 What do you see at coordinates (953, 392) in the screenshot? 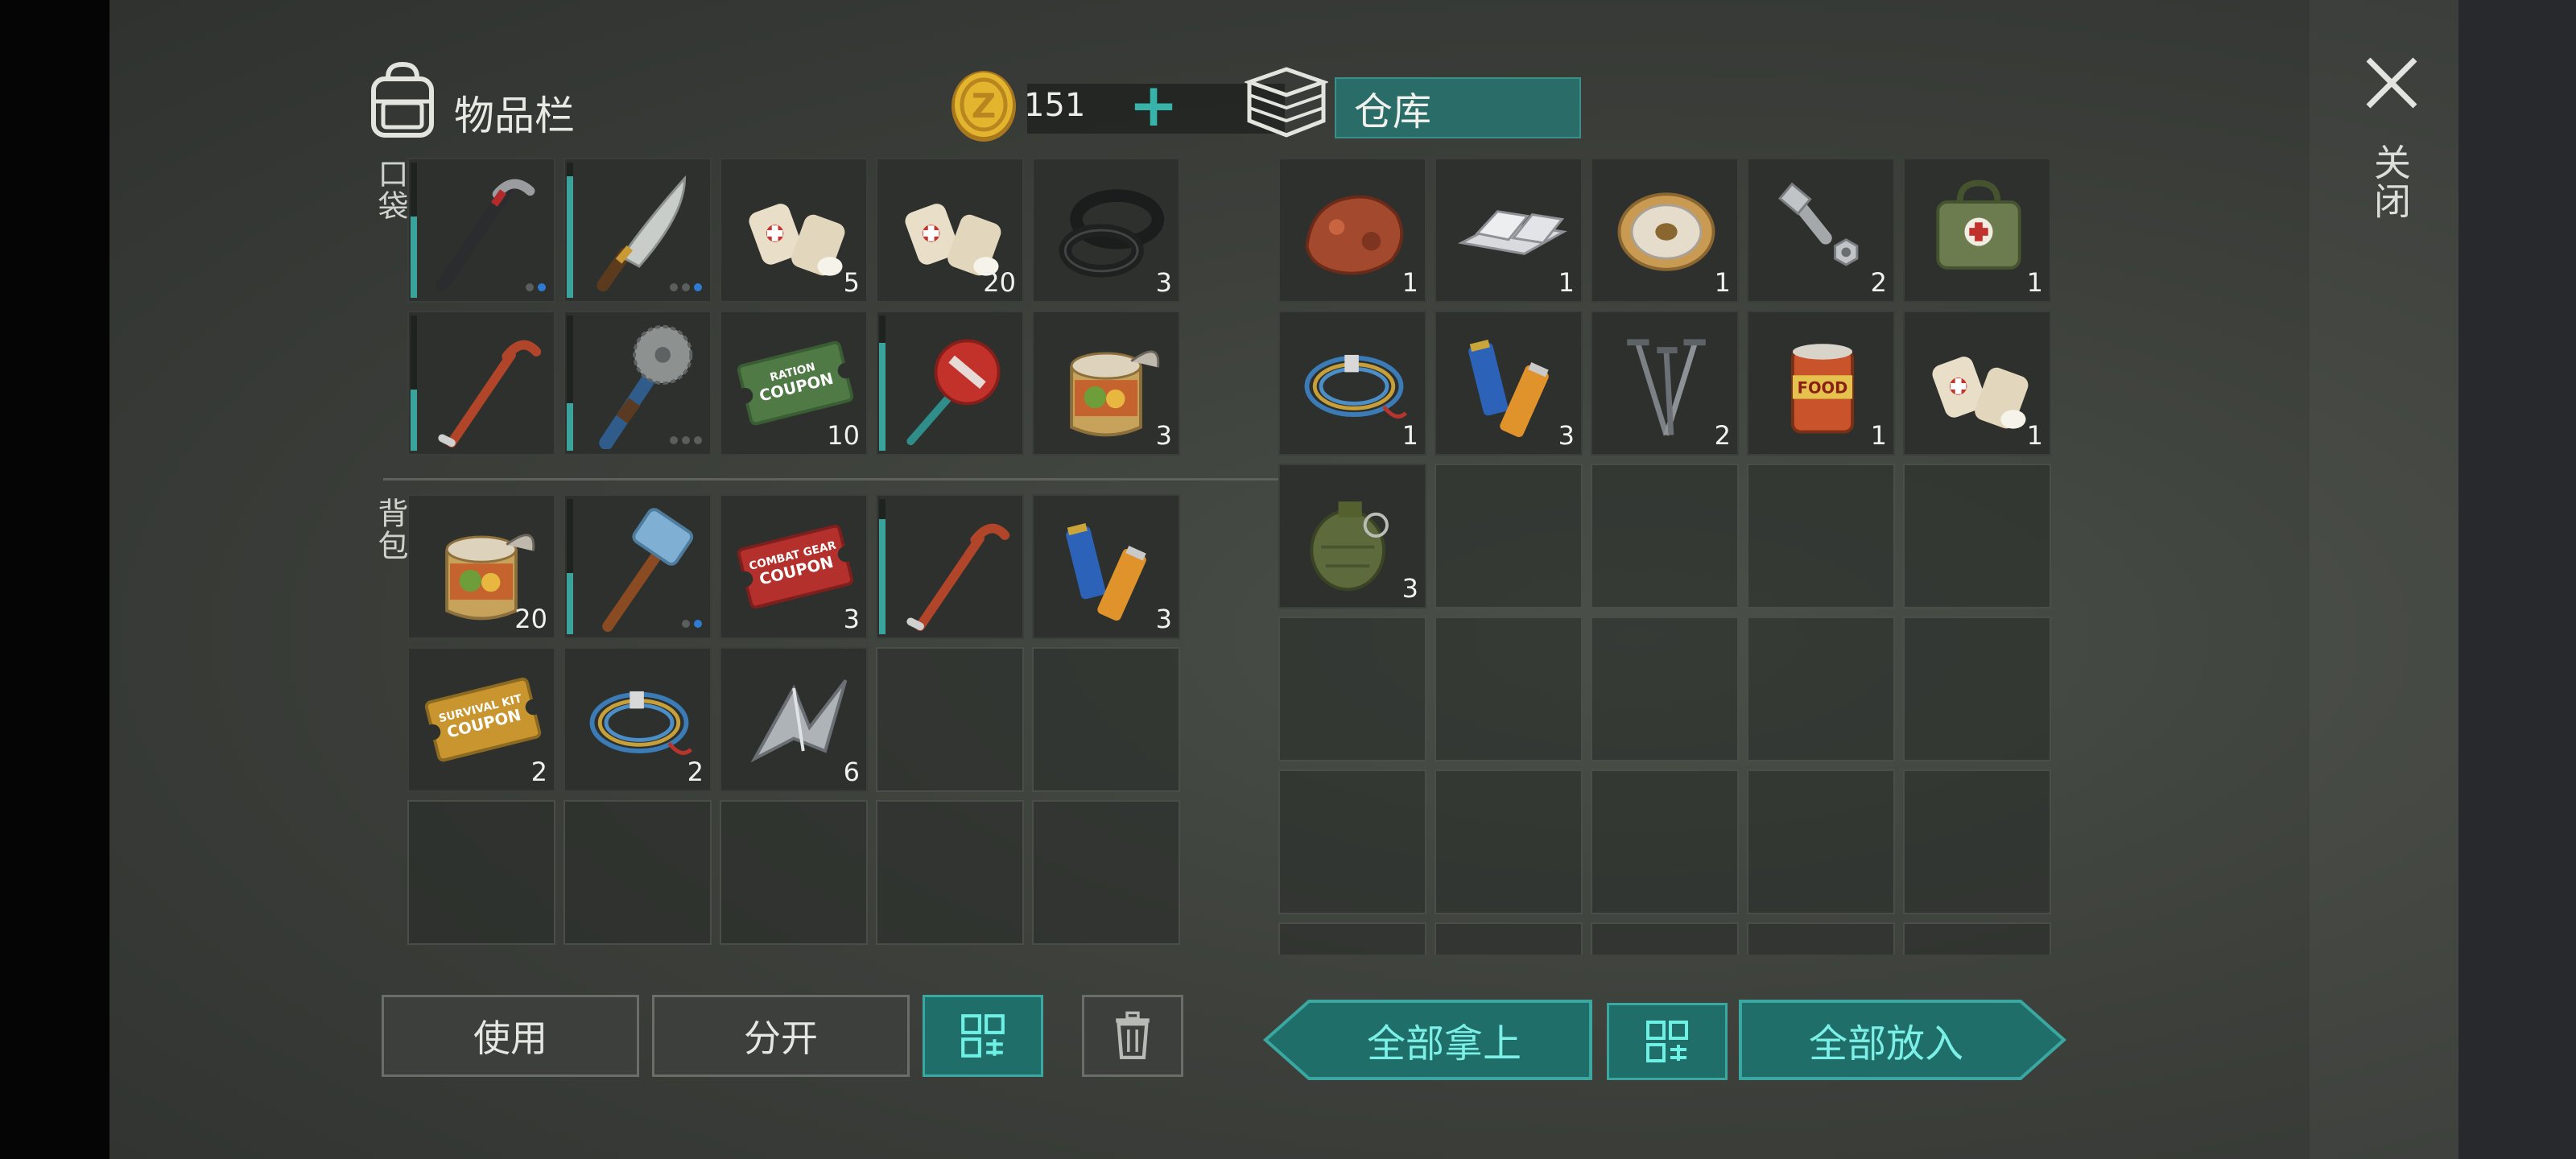
I see `stop-sign-icon` at bounding box center [953, 392].